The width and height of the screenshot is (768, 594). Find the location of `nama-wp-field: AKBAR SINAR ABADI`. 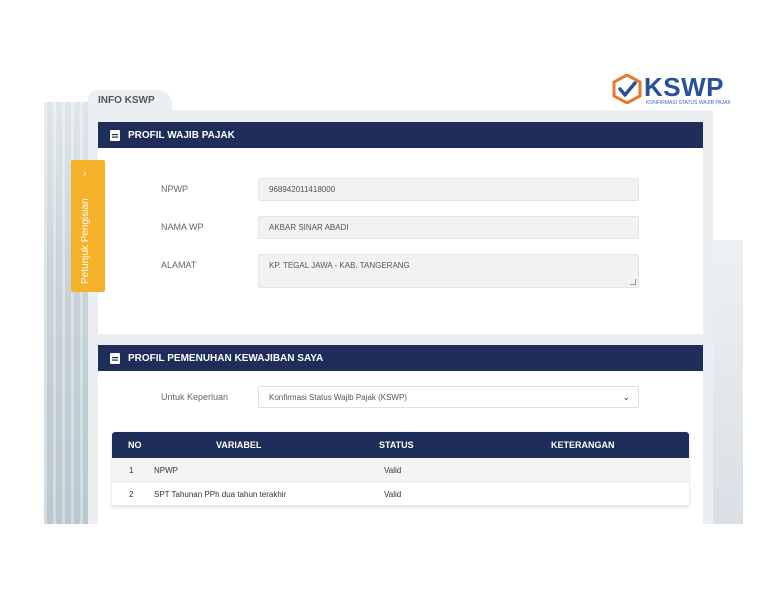

nama-wp-field: AKBAR SINAR ABADI is located at coordinates (448, 227).